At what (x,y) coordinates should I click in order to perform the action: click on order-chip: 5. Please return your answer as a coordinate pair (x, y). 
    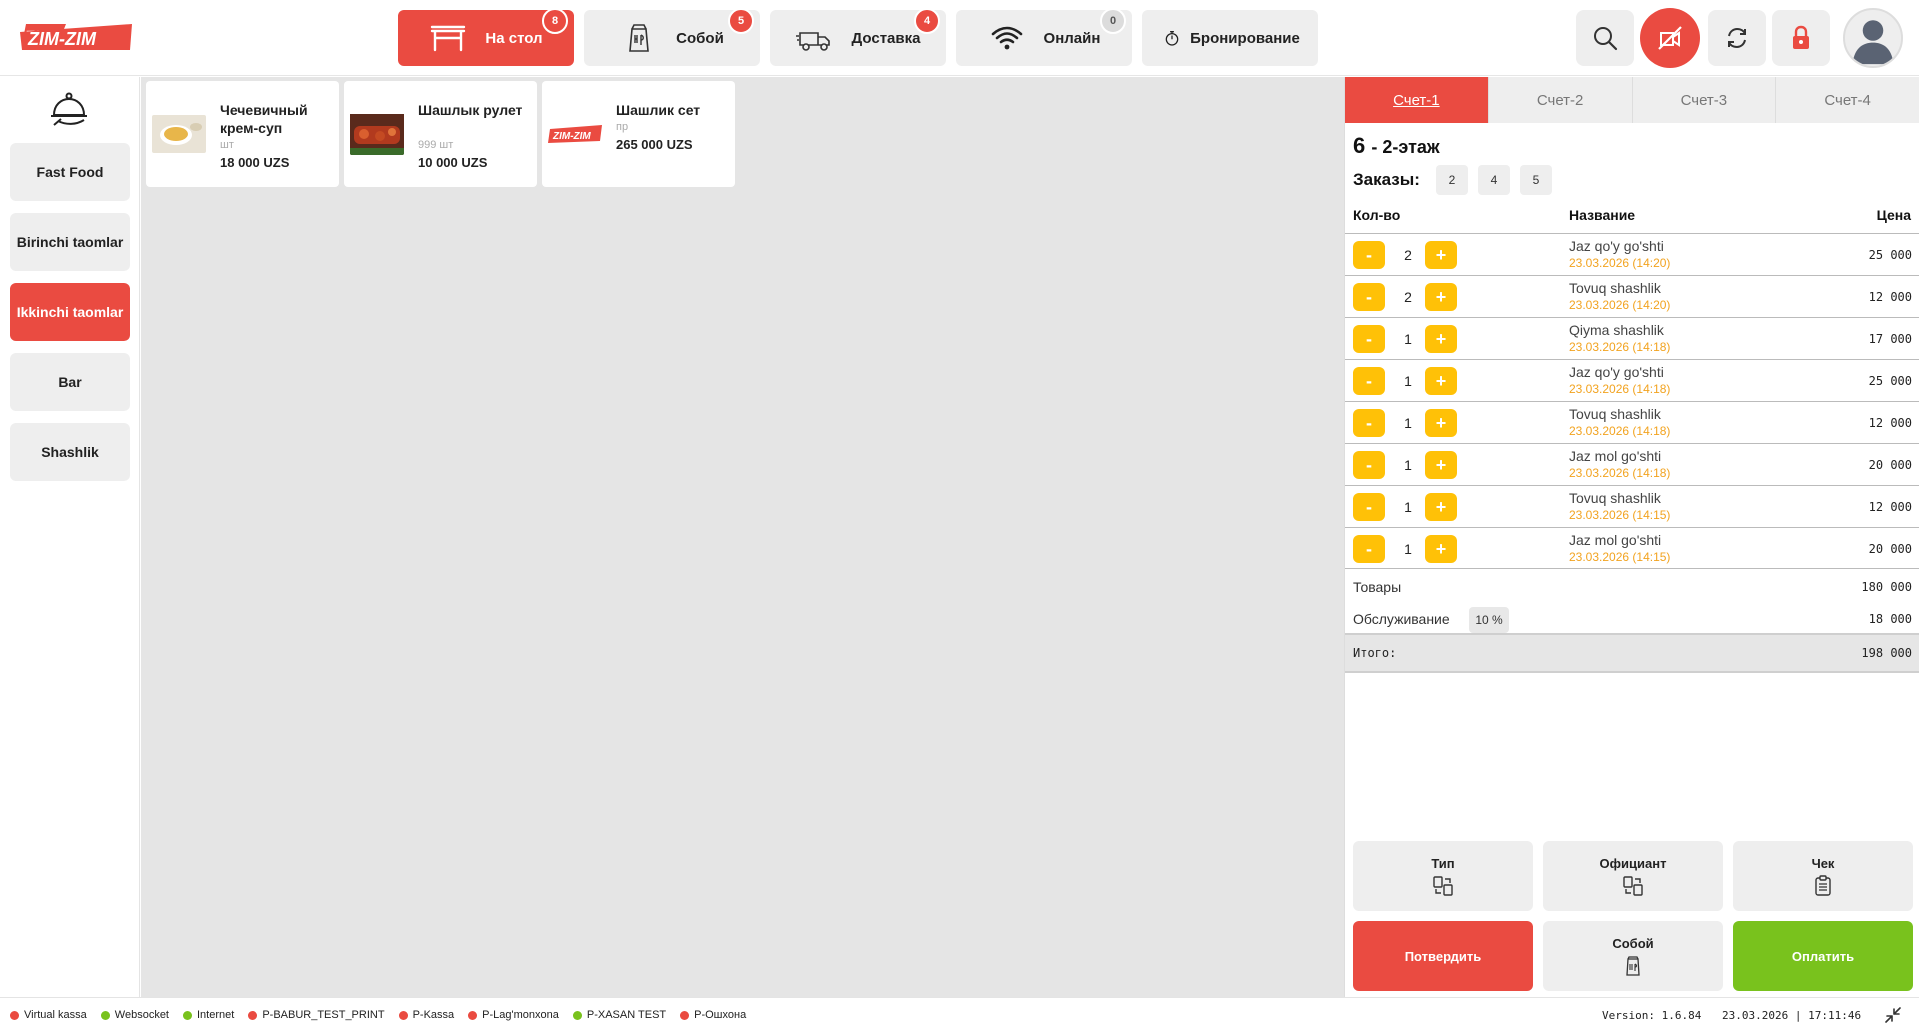
    Looking at the image, I should click on (1535, 180).